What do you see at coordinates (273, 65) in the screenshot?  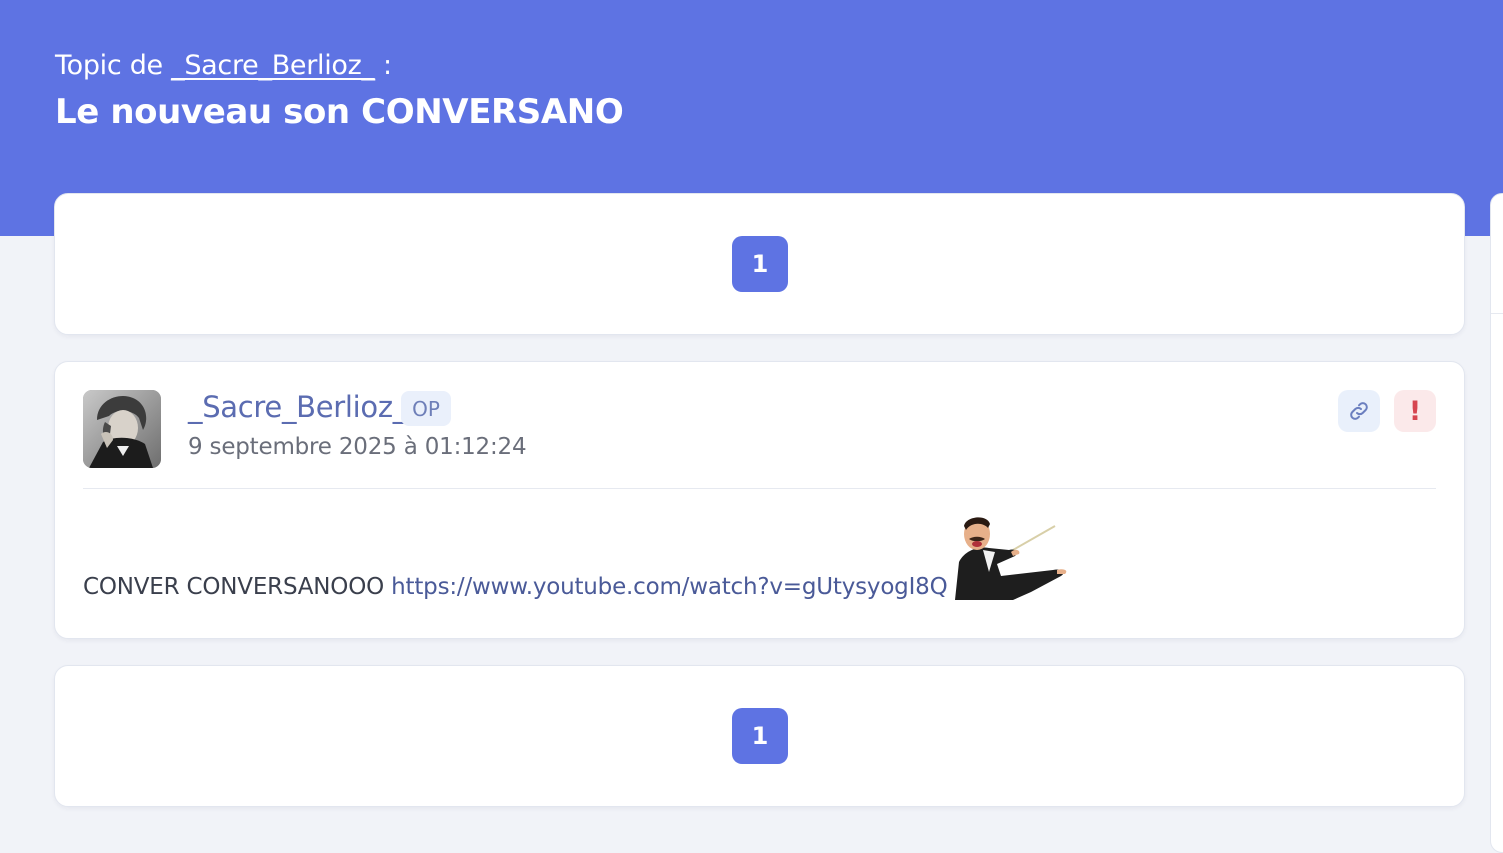 I see `topic-author-link: _Sacre_Berlioz_` at bounding box center [273, 65].